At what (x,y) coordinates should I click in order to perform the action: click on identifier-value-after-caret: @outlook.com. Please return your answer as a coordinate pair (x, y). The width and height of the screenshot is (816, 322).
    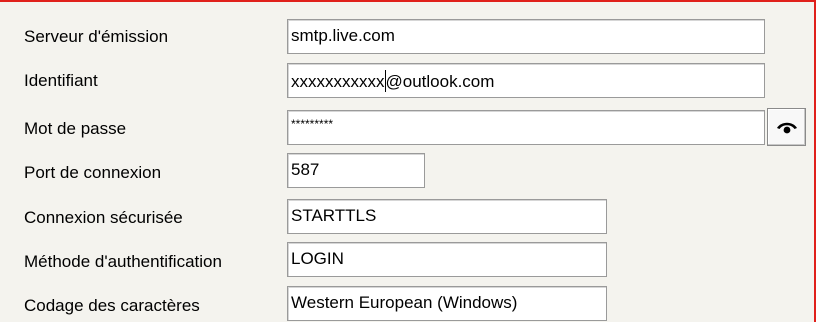
    Looking at the image, I should click on (440, 81).